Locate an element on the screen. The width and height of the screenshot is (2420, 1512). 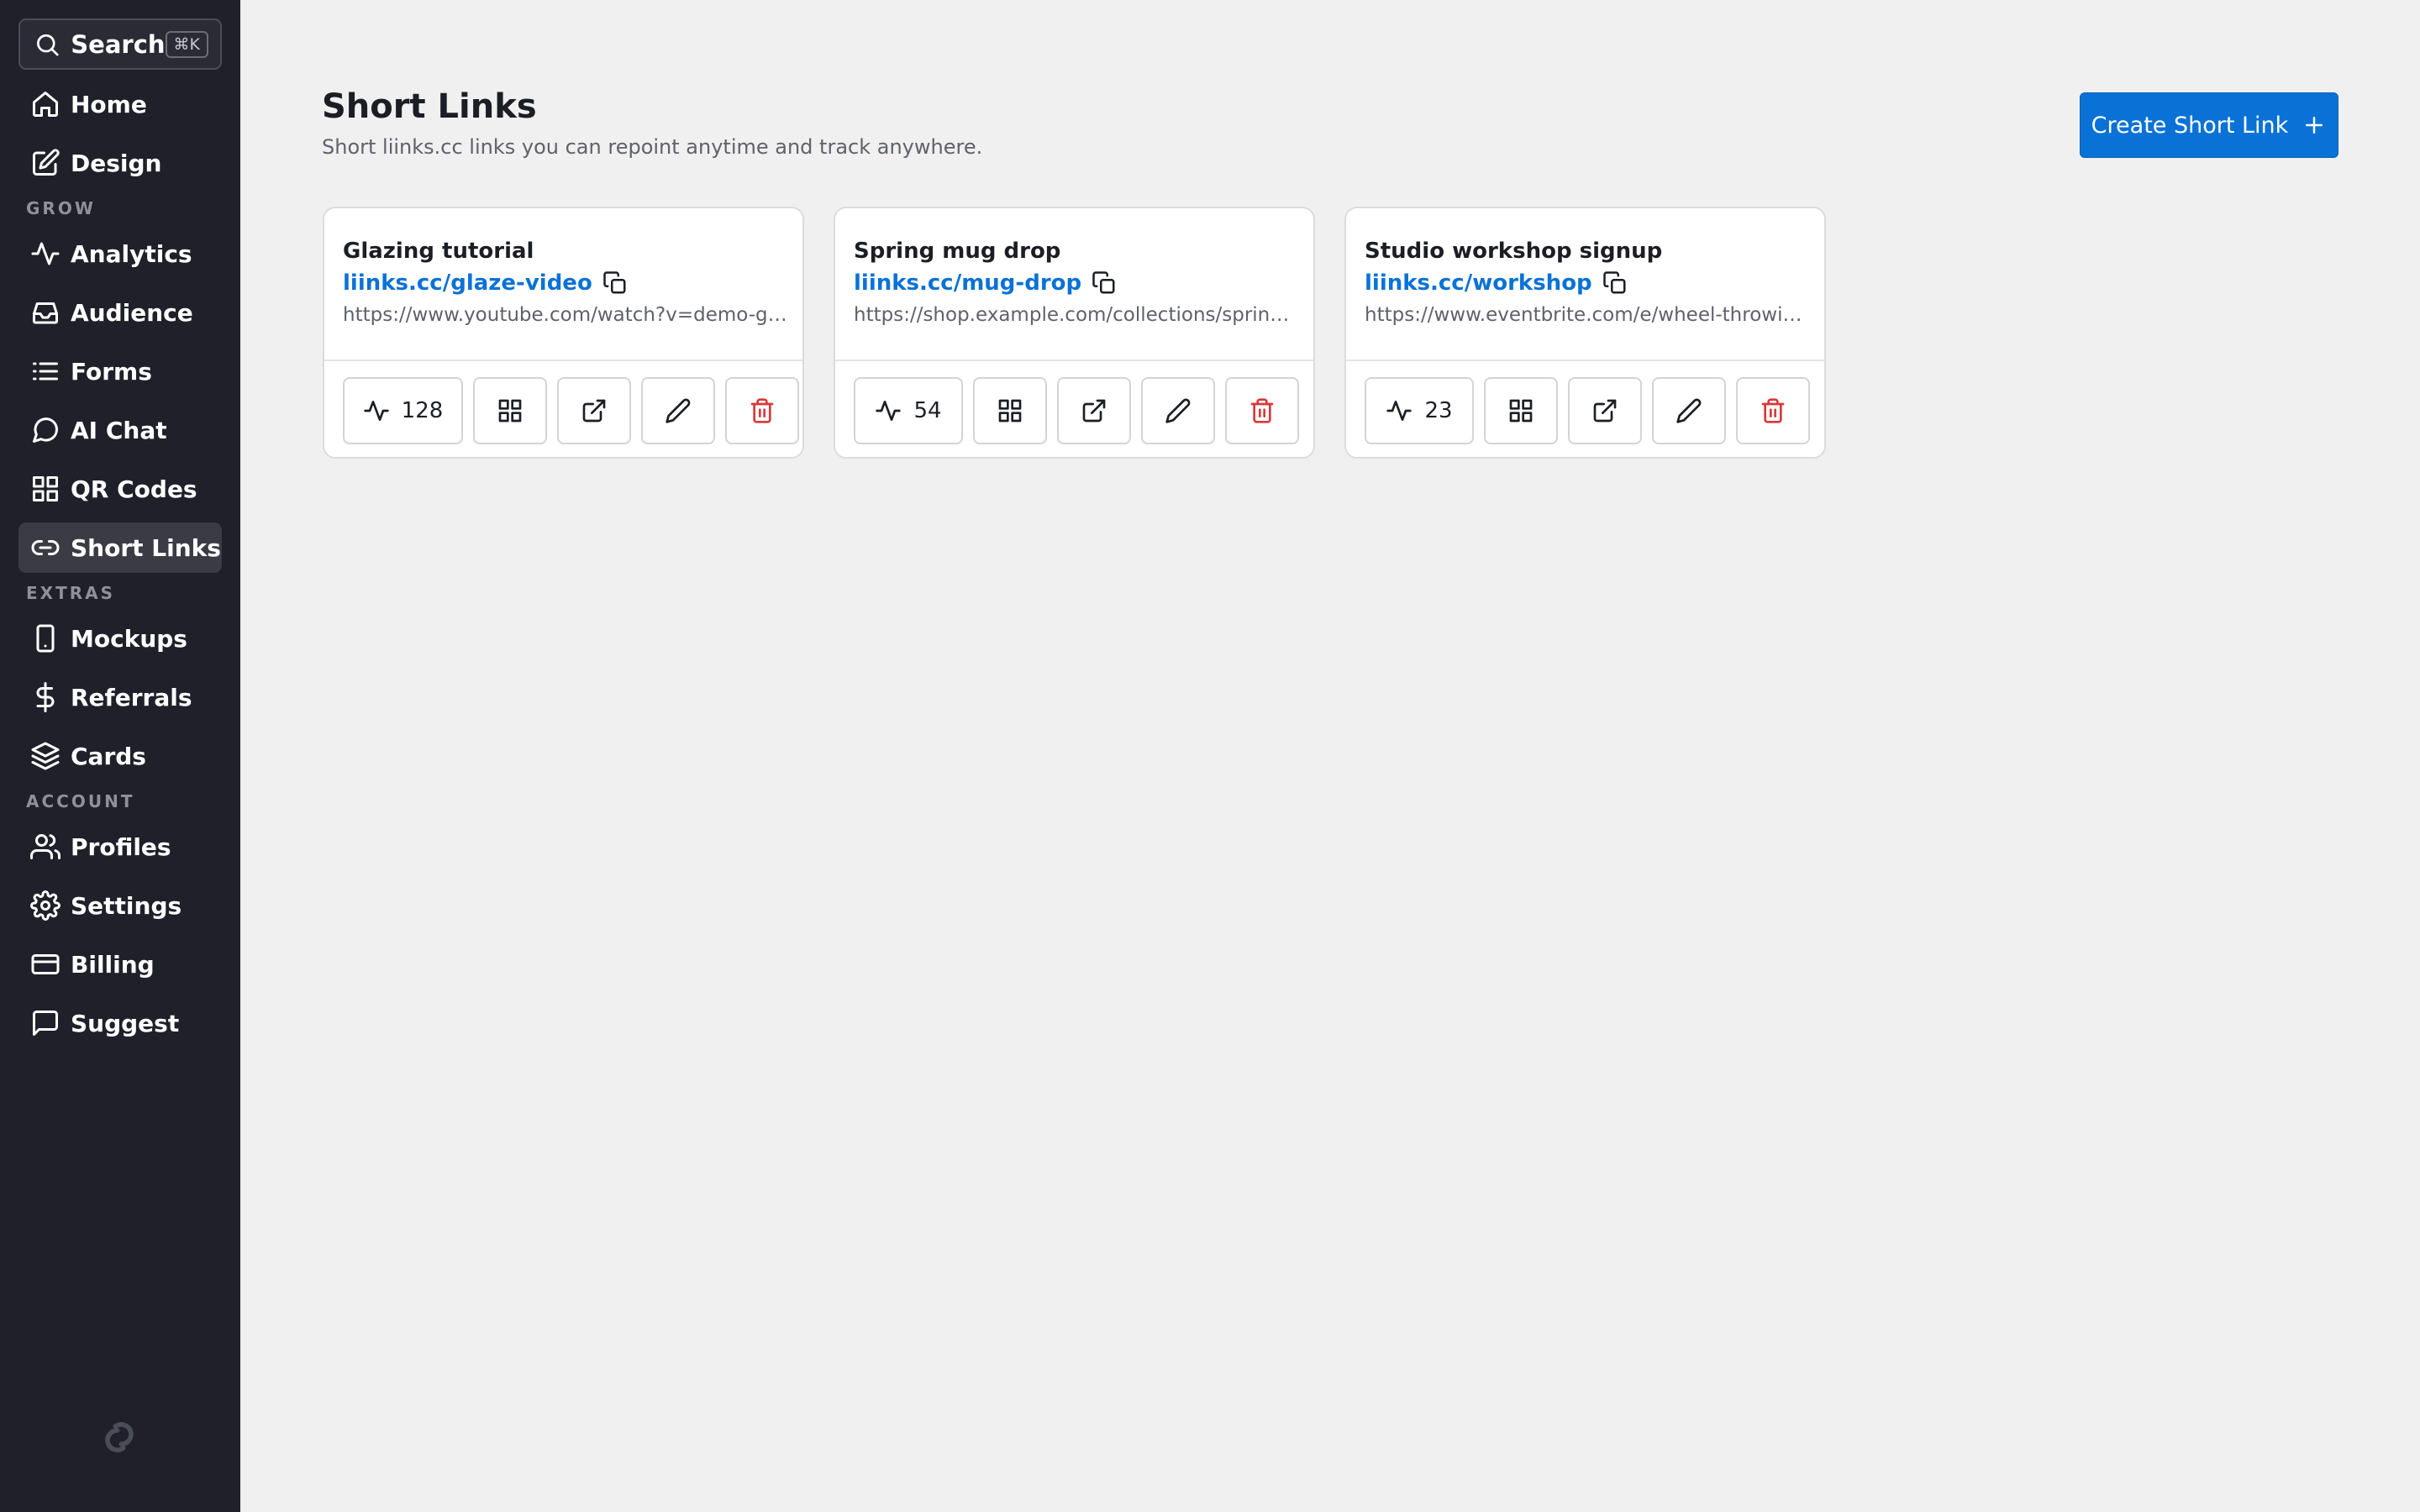
sidebar-item-ai-chat: AI Chat is located at coordinates (120, 430).